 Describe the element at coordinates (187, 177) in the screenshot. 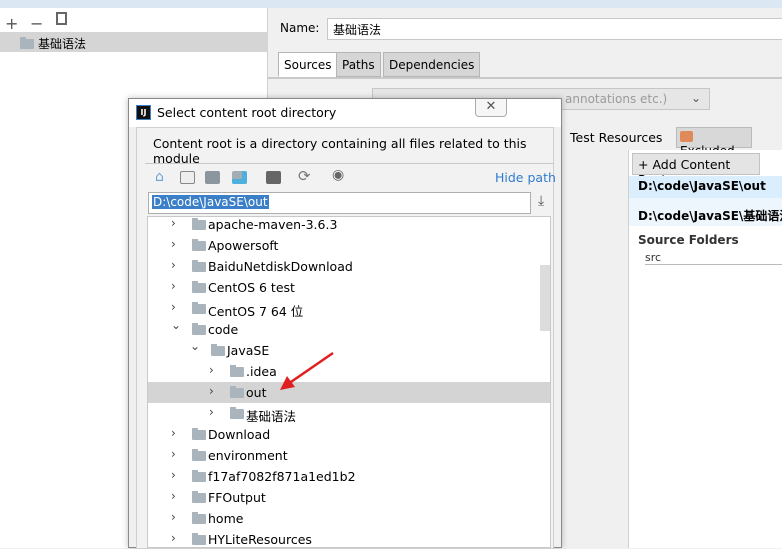

I see `desktop-icon` at that location.